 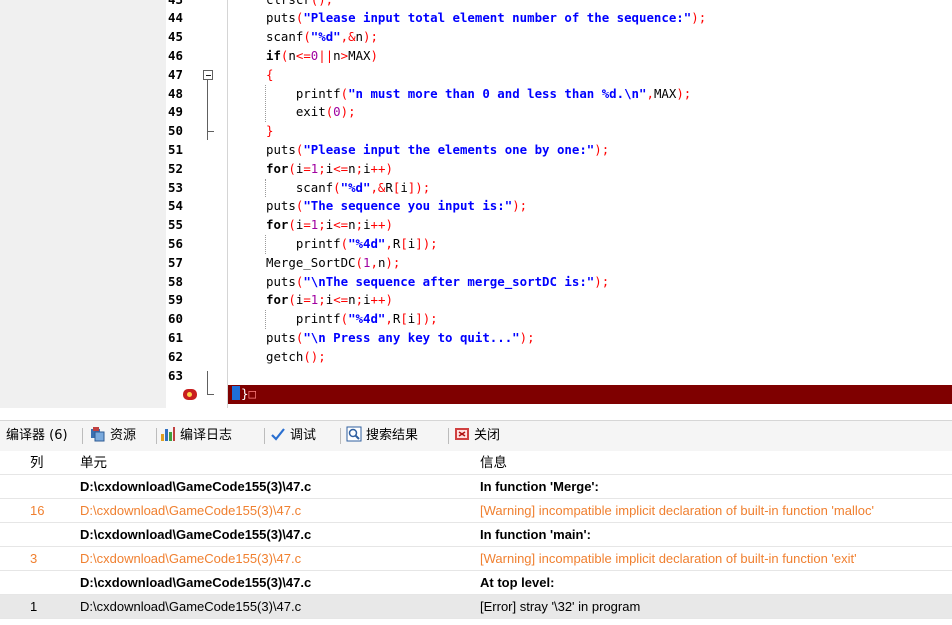 What do you see at coordinates (175, 93) in the screenshot?
I see `line-number: 48` at bounding box center [175, 93].